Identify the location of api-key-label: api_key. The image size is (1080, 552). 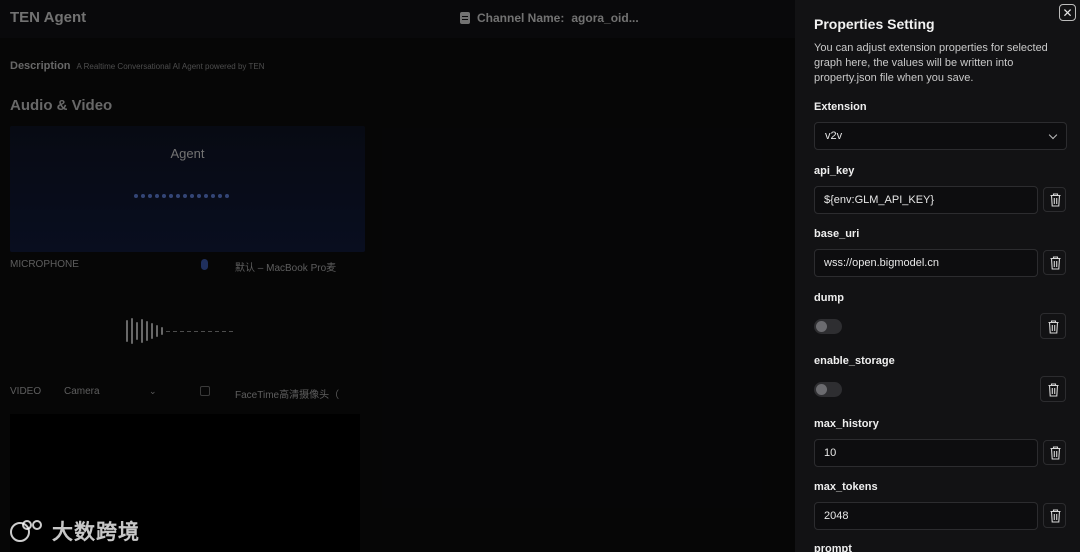
(834, 171).